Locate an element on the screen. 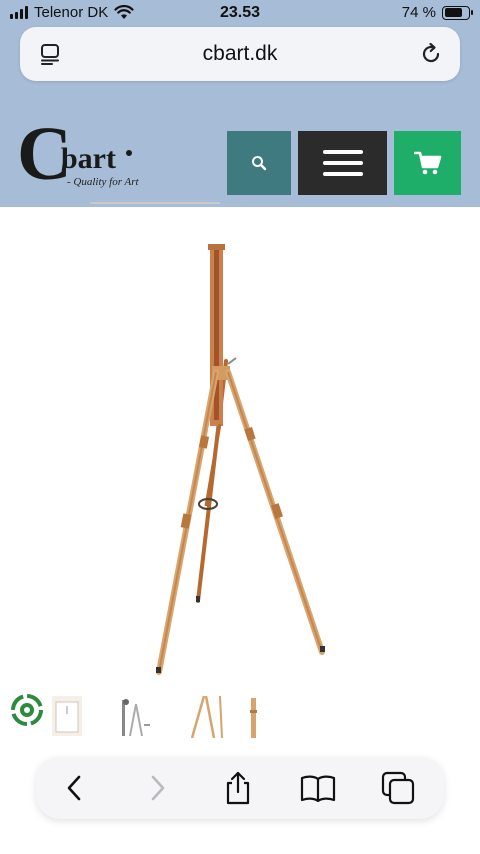  thumbnail-strip is located at coordinates (240, 716).